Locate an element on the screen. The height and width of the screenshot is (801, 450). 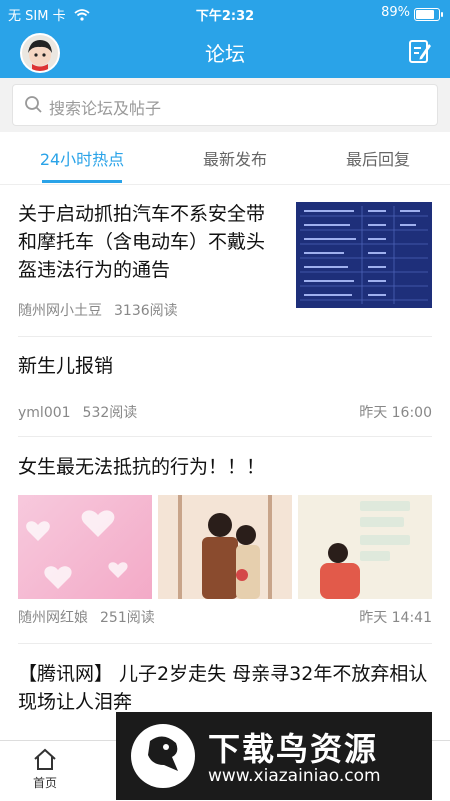
search-input: 搜索论坛及帖子 is located at coordinates (225, 105).